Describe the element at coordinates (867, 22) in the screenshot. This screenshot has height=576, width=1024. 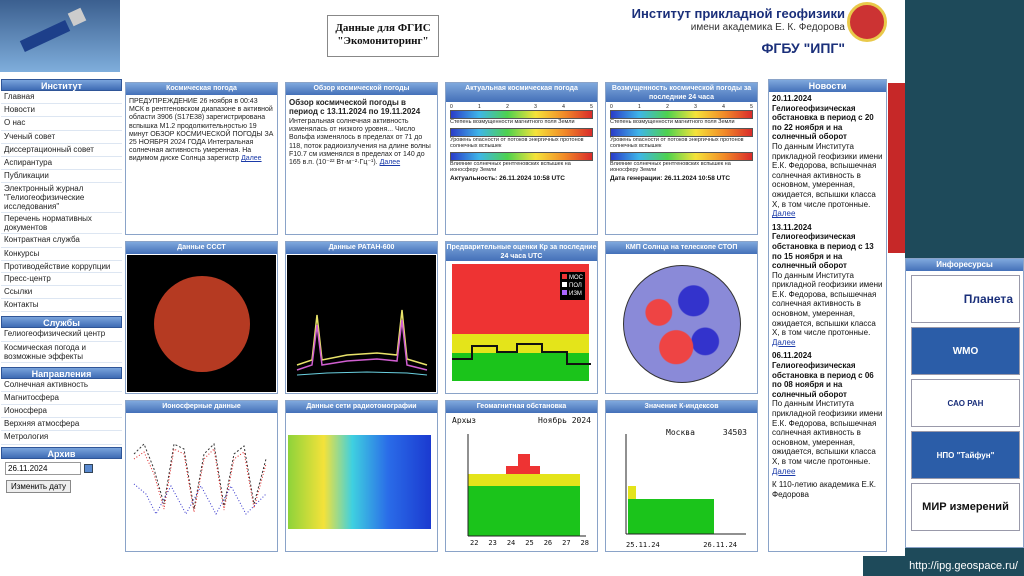
I see `ipg-emblem-icon` at that location.